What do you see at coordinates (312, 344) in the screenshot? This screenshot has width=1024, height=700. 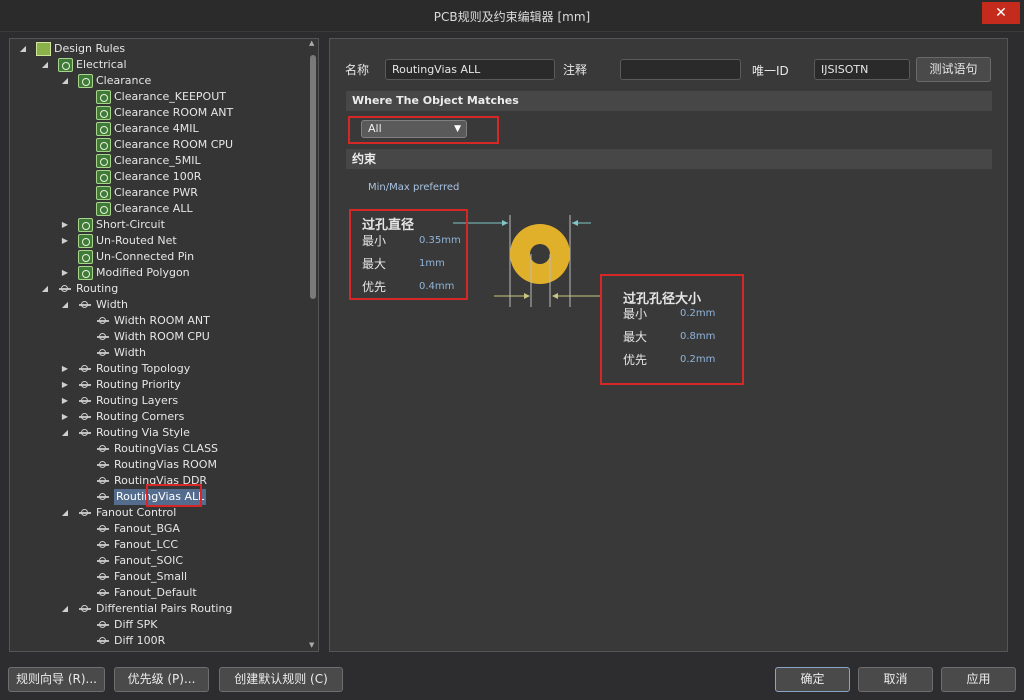 I see `tree-scrollbar: ▲ ▼` at bounding box center [312, 344].